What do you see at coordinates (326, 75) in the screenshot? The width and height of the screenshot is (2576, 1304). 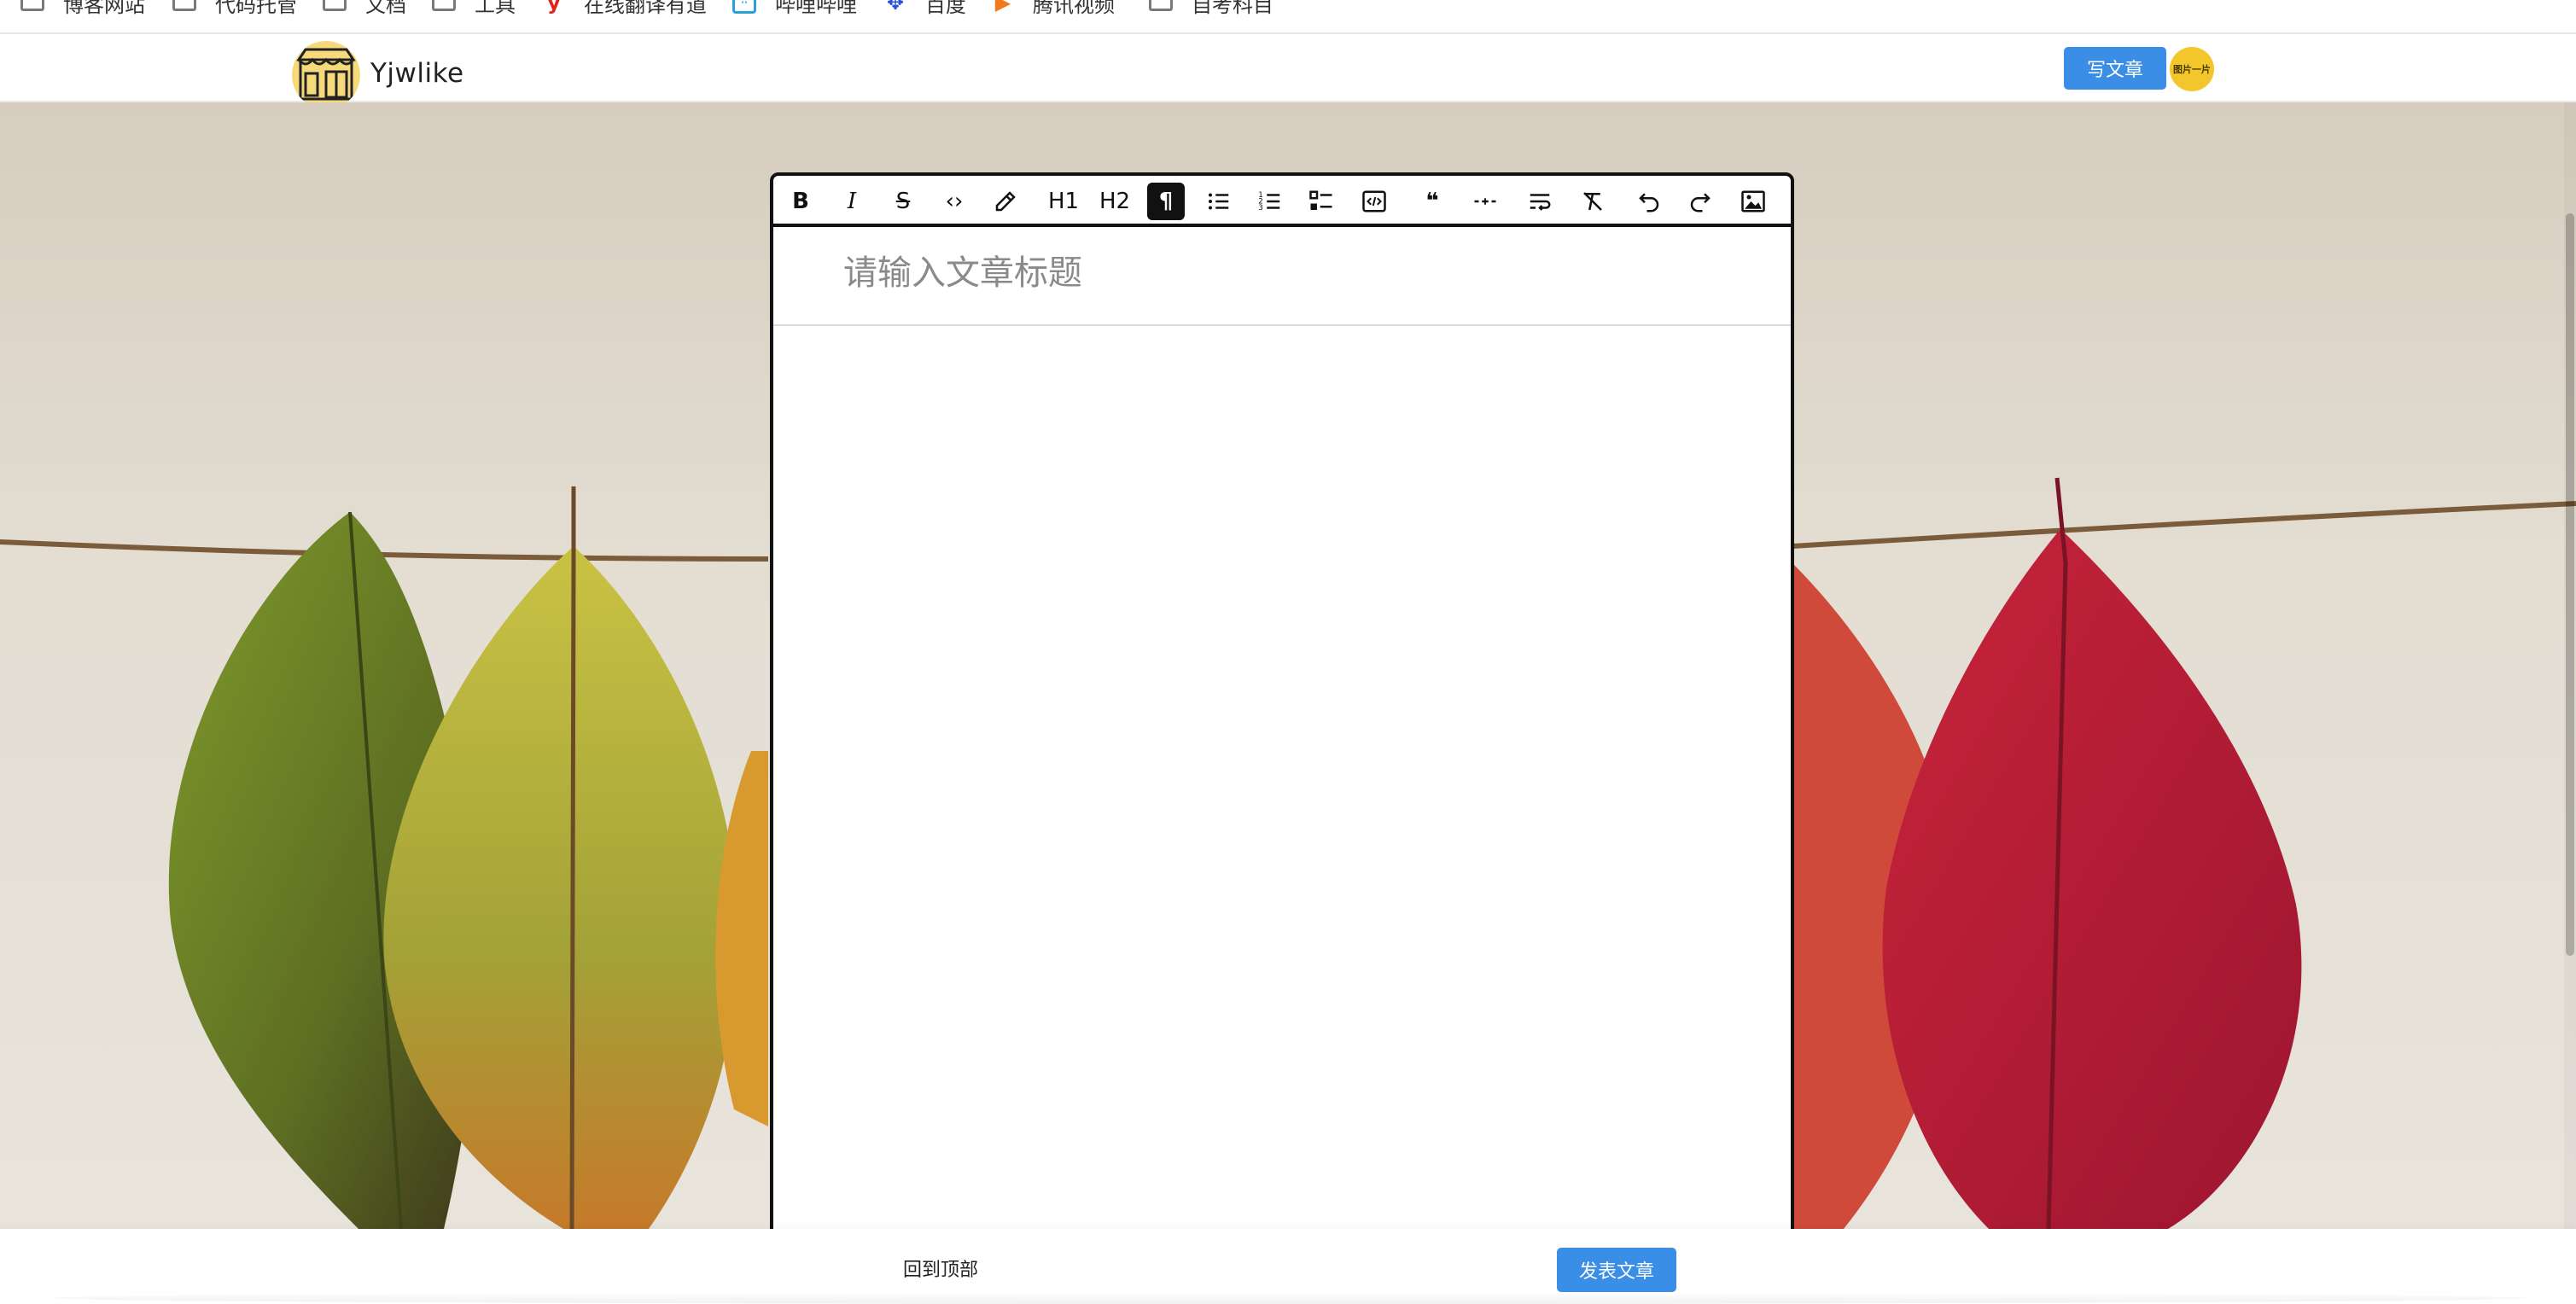 I see `logo-icon` at bounding box center [326, 75].